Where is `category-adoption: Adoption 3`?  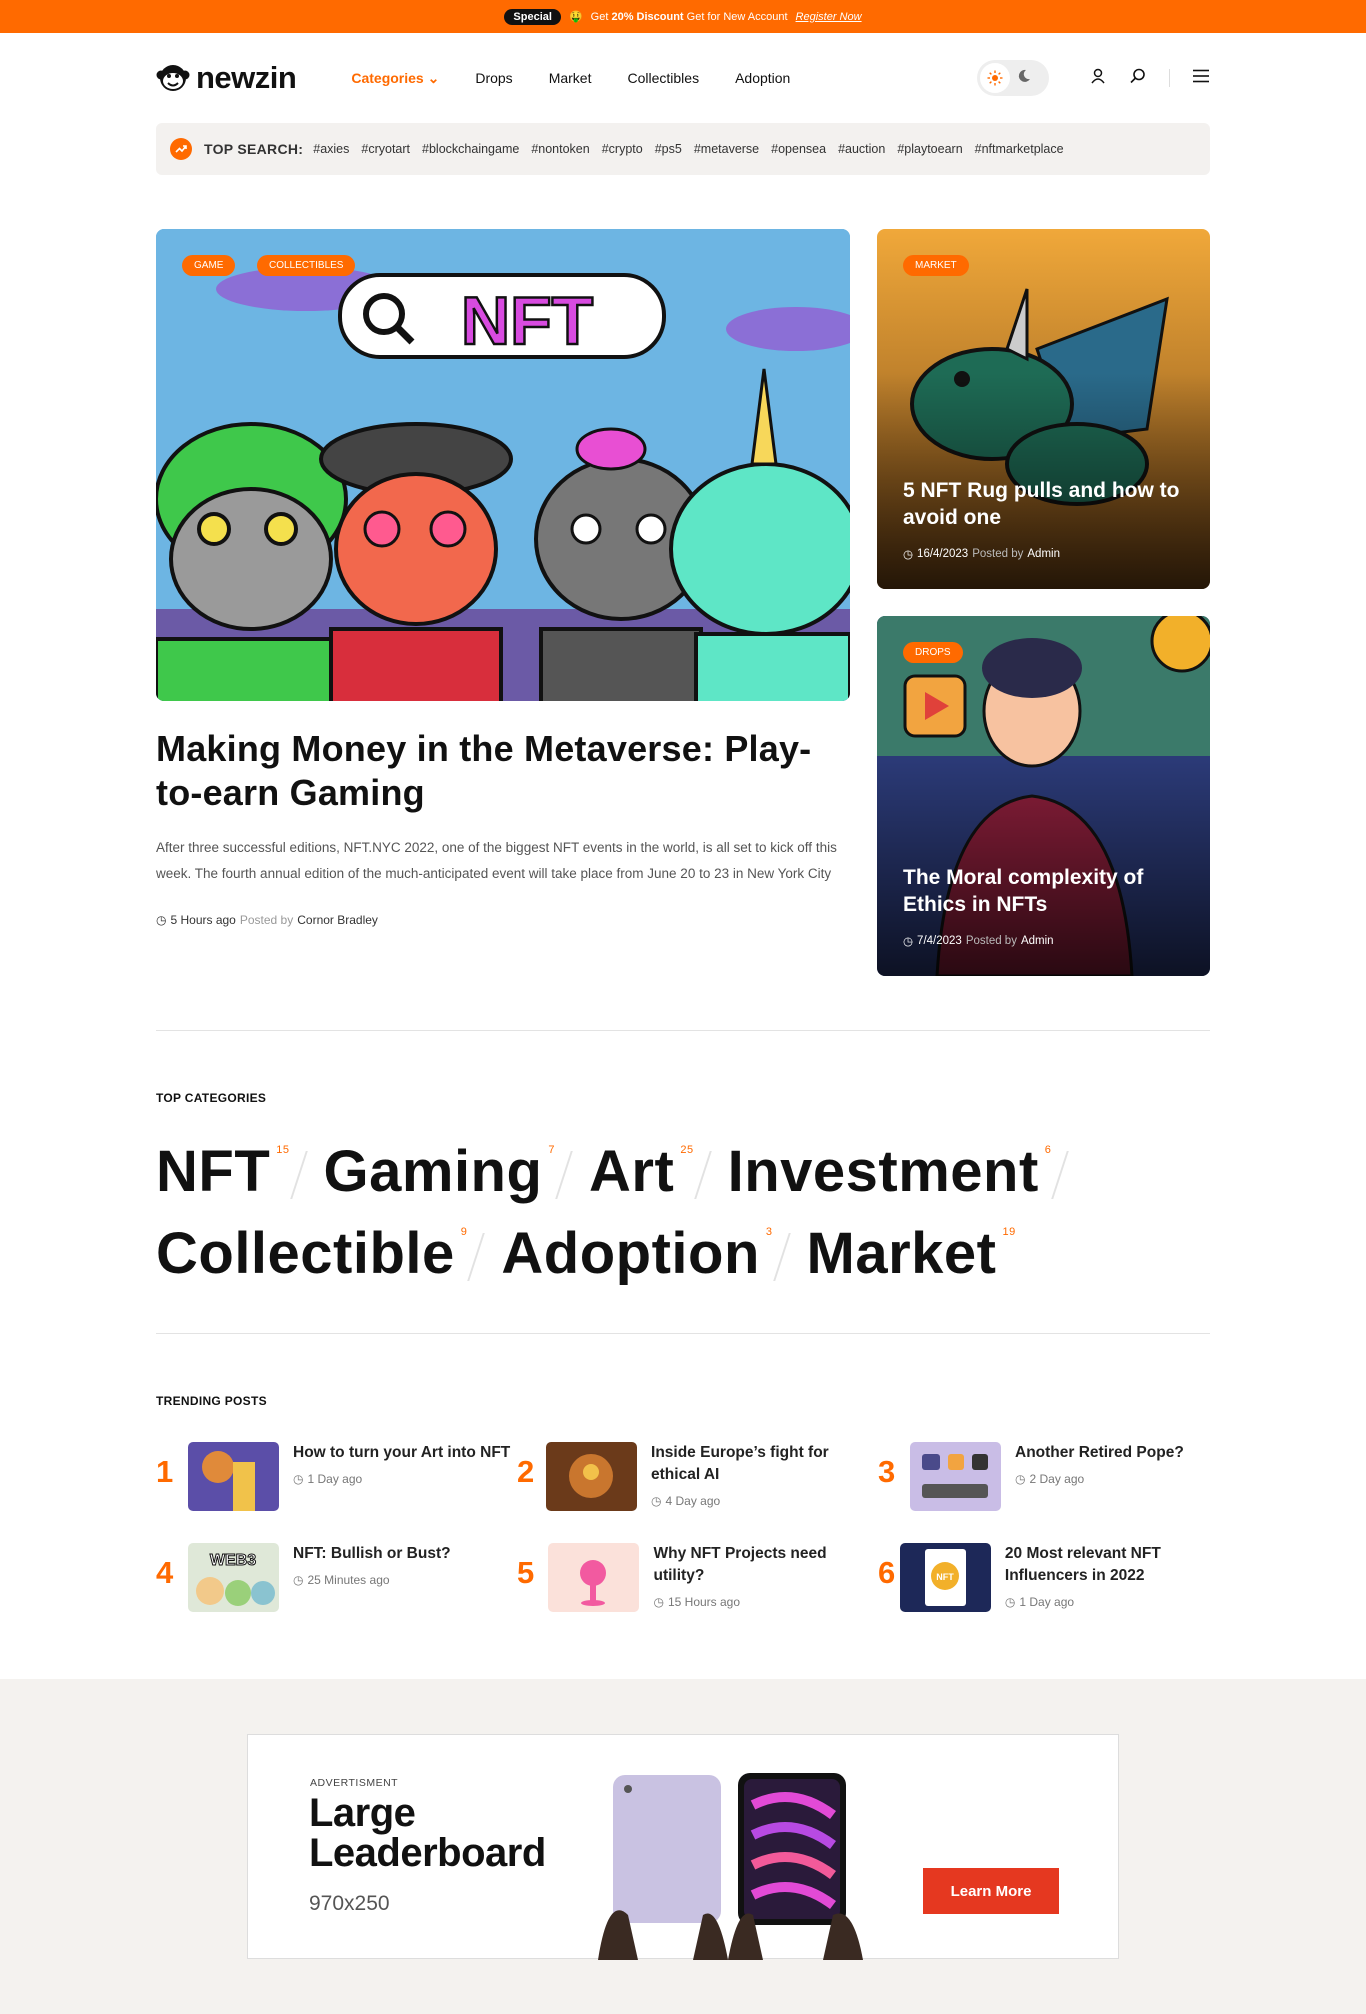 category-adoption: Adoption 3 is located at coordinates (653, 1254).